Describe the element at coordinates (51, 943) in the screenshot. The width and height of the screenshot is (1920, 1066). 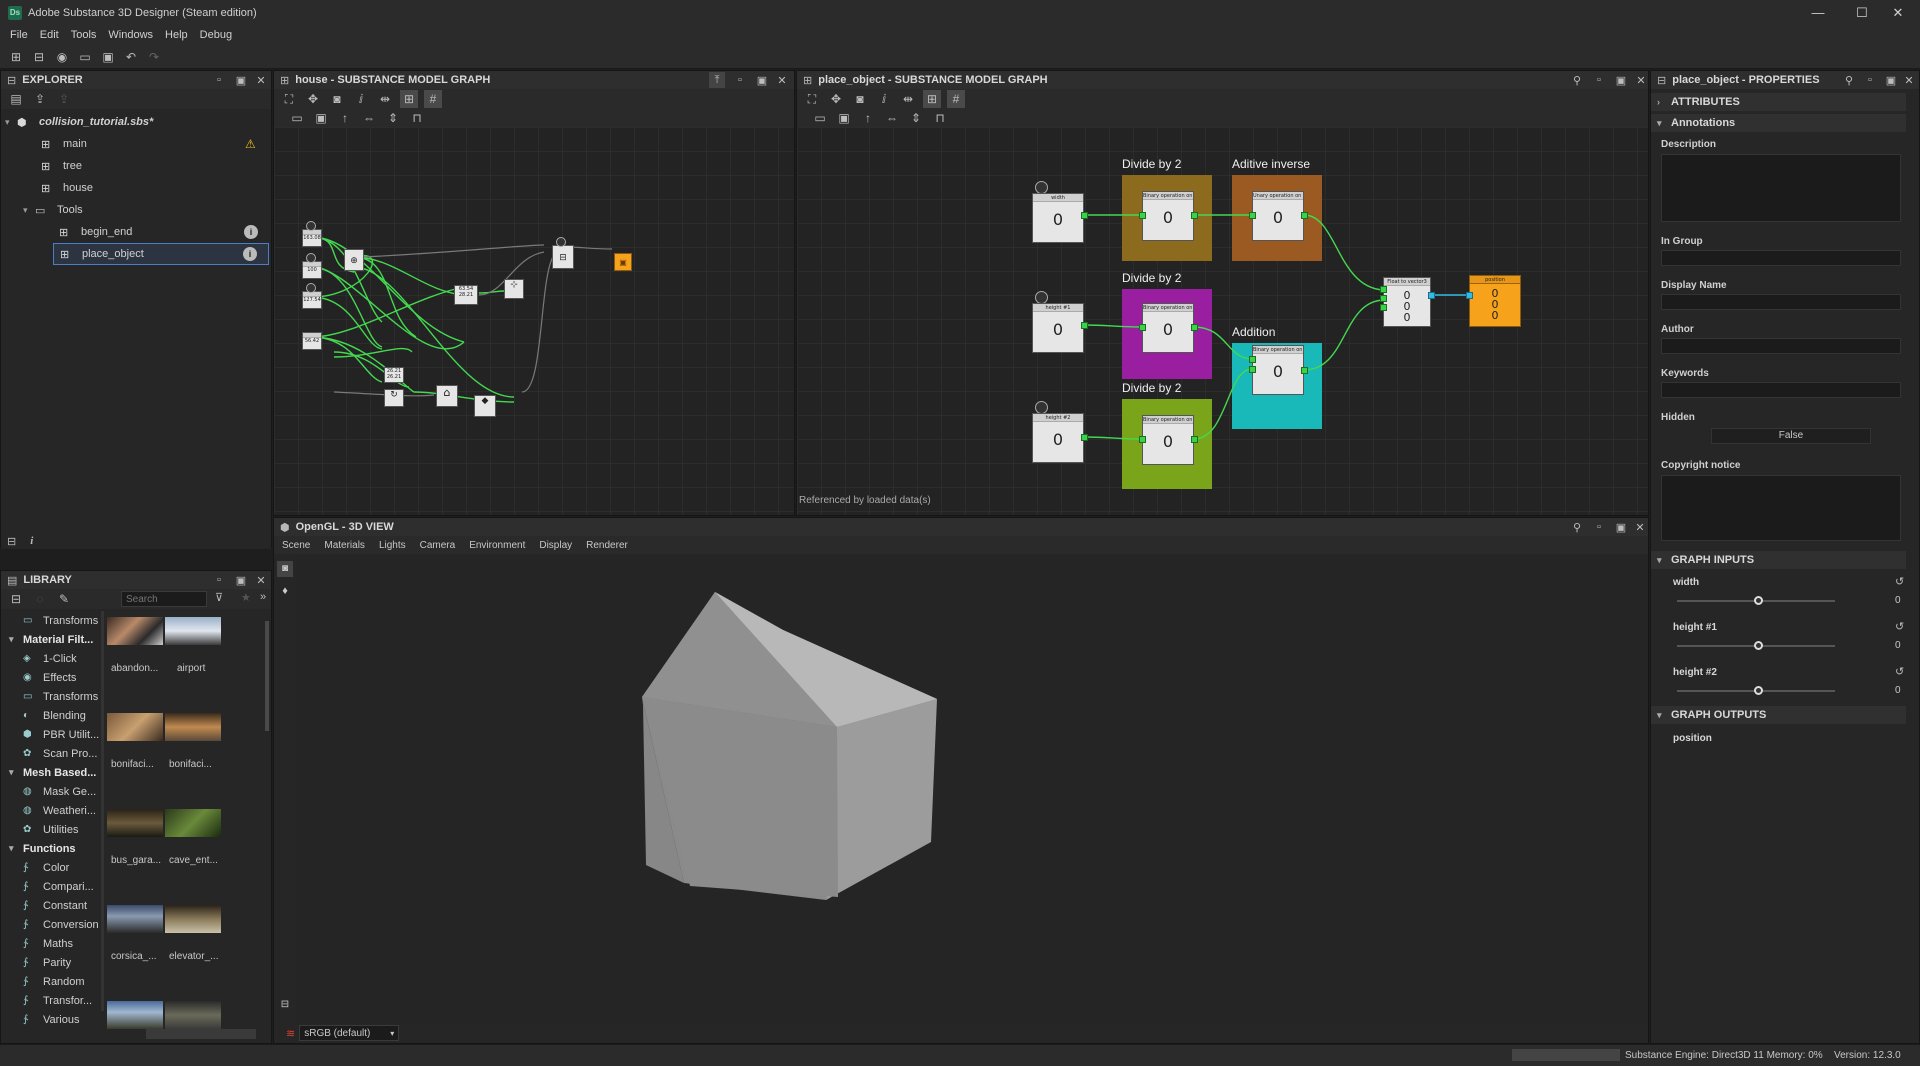
I see `library-category-item: ∱ Maths` at that location.